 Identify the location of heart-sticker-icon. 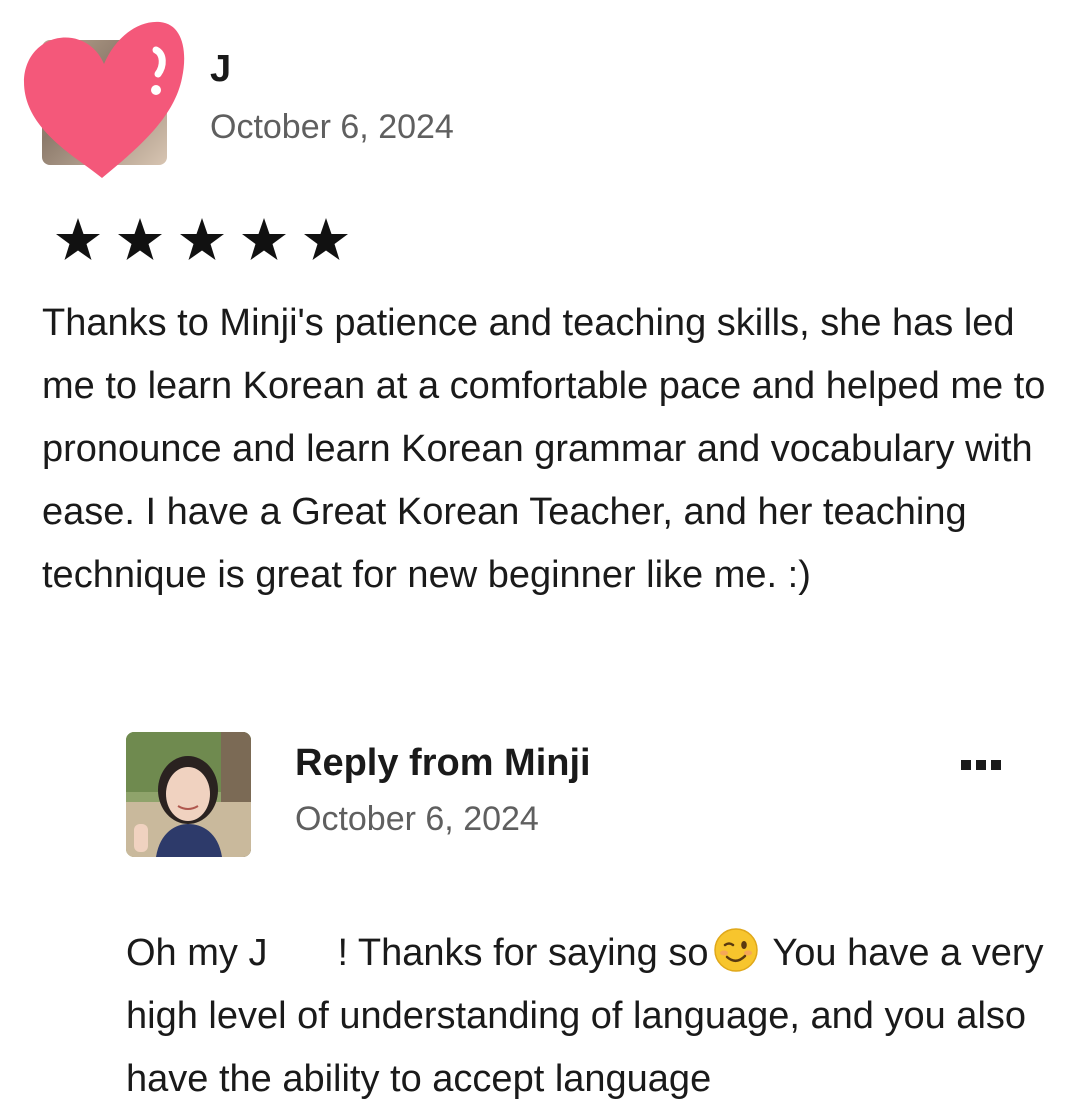
(104, 100).